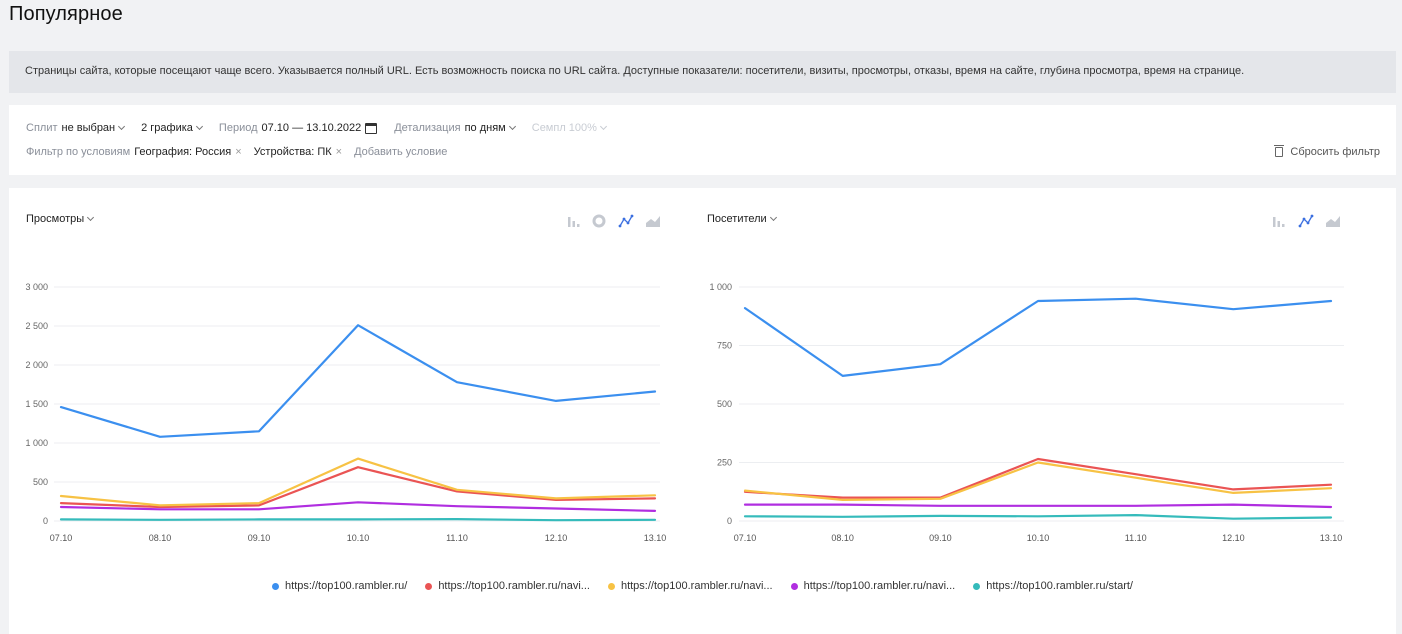 The image size is (1402, 634). Describe the element at coordinates (292, 152) in the screenshot. I see `chip-device-label: Устройства: ПК` at that location.